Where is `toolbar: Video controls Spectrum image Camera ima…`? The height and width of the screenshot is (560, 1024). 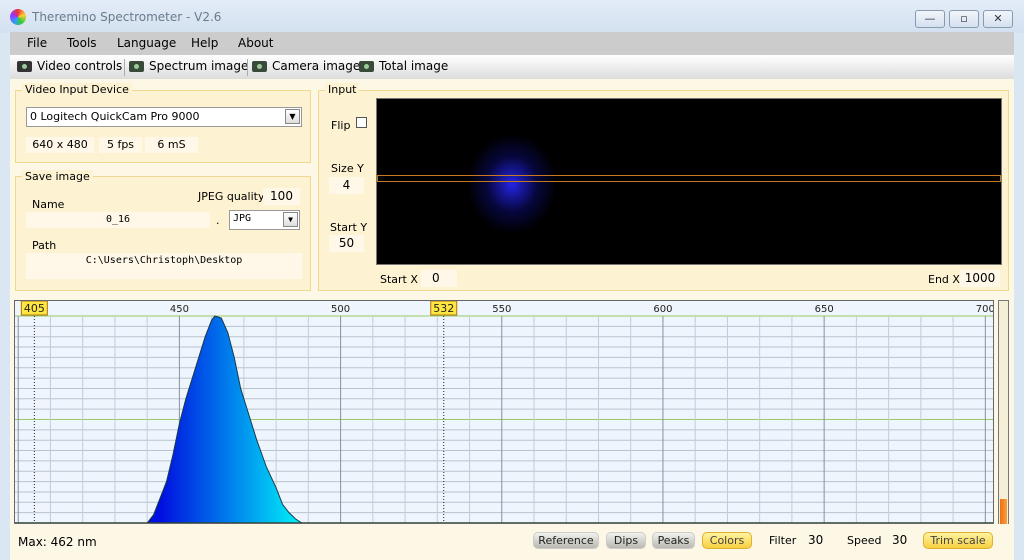 toolbar: Video controls Spectrum image Camera ima… is located at coordinates (512, 67).